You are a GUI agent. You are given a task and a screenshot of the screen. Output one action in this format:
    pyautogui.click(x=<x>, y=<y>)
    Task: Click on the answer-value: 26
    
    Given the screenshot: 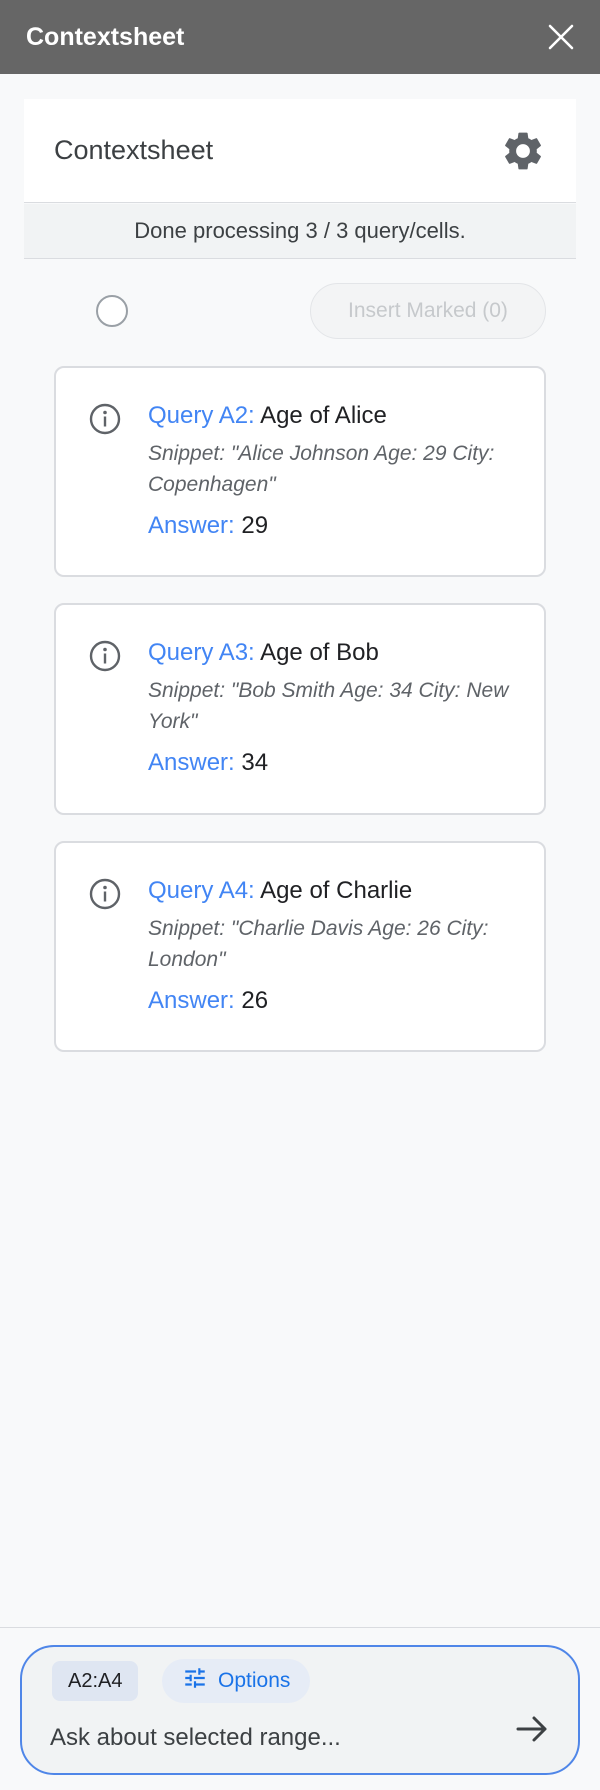 What is the action you would take?
    pyautogui.click(x=255, y=1000)
    